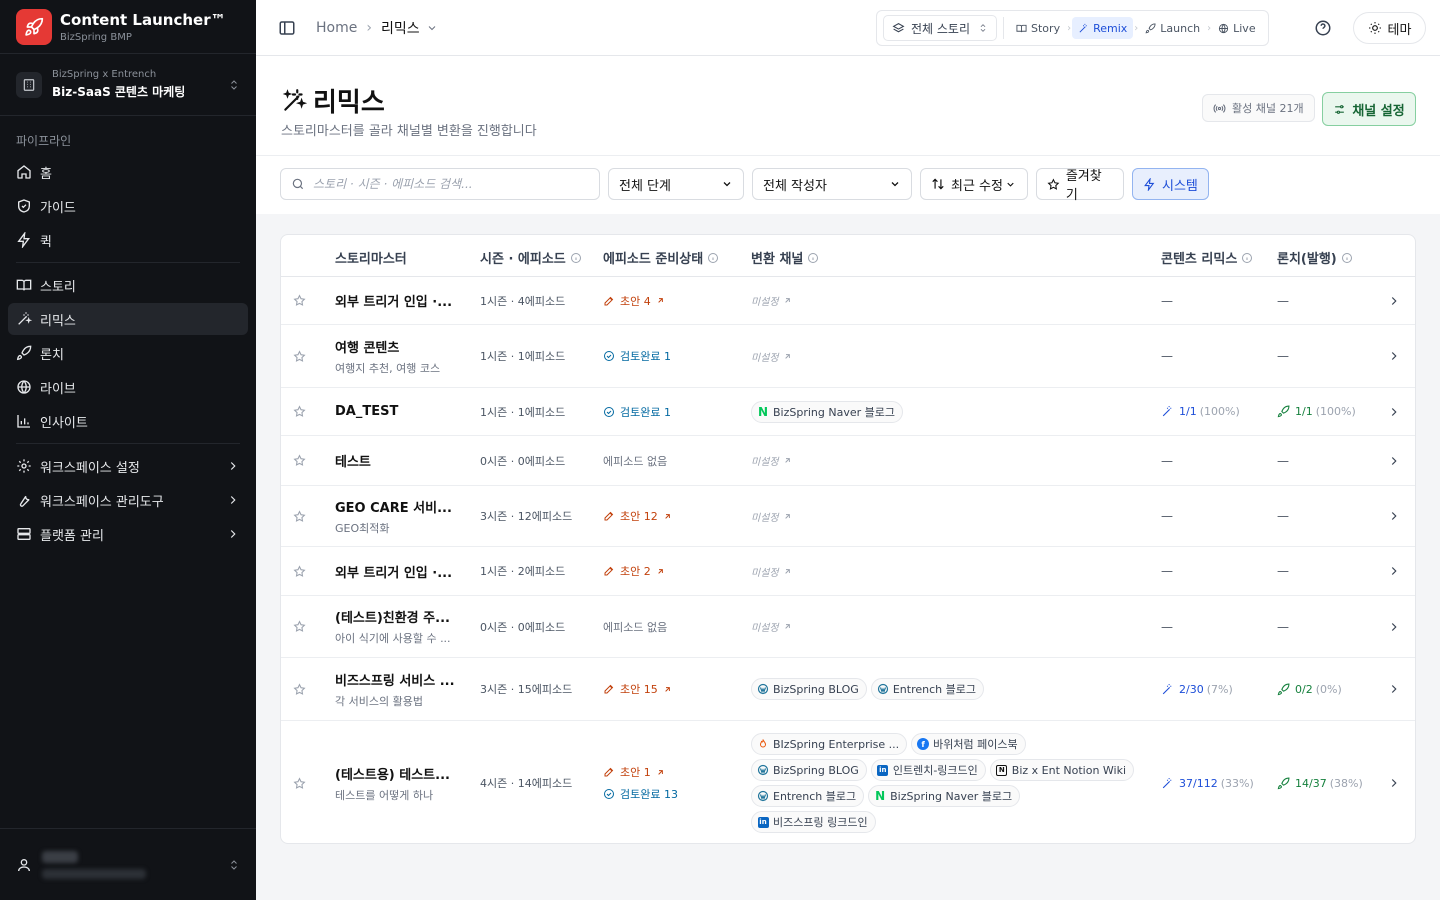 The image size is (1440, 900). What do you see at coordinates (676, 184) in the screenshot?
I see `stage-select: 전체 단계` at bounding box center [676, 184].